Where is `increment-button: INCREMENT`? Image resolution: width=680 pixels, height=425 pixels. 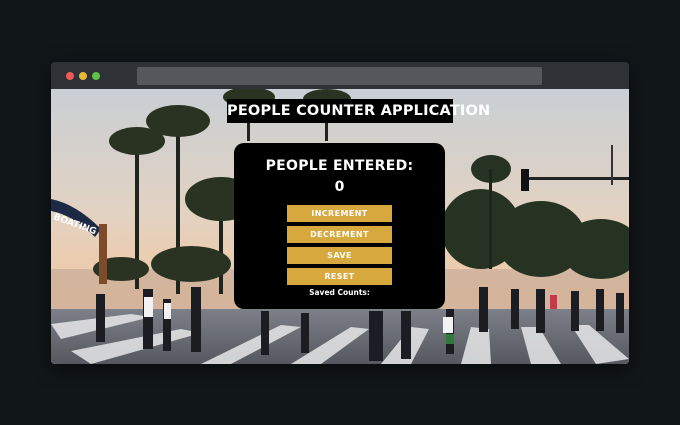
increment-button: INCREMENT is located at coordinates (339, 213).